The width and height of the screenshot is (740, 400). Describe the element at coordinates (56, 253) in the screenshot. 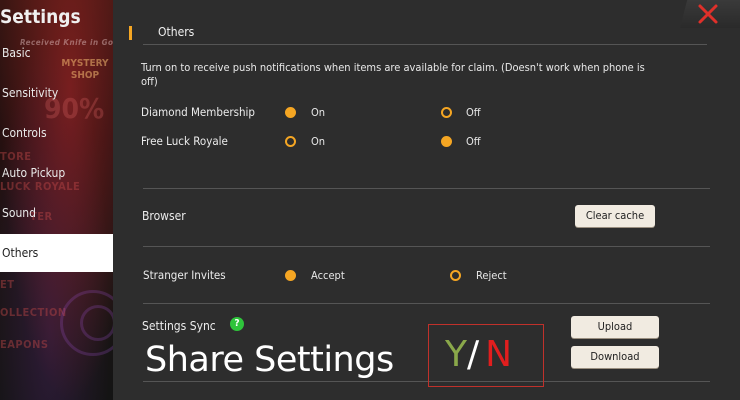

I see `sidebar-item-others: Others` at that location.